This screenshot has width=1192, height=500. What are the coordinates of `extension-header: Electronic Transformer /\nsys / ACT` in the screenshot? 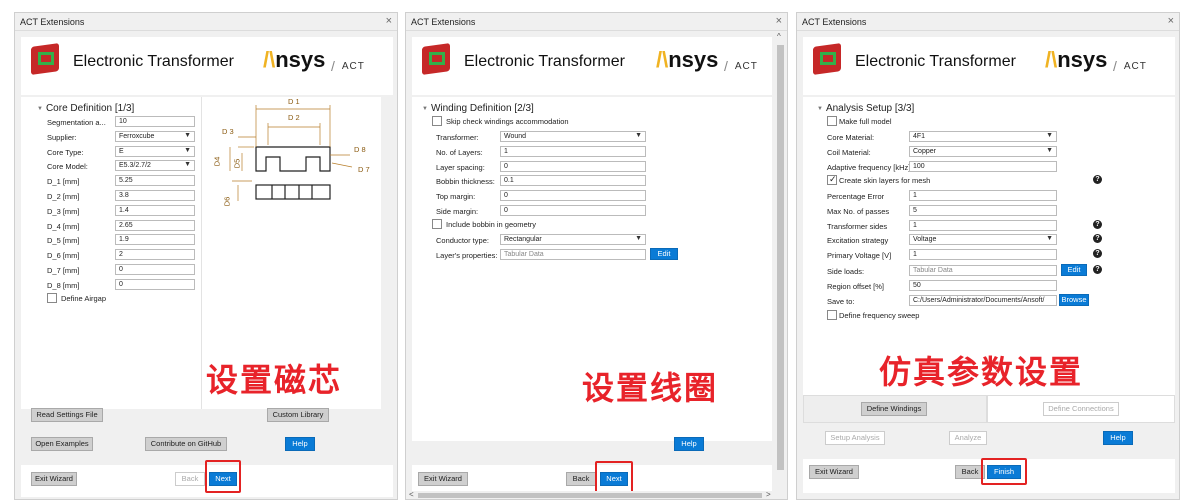 It's located at (207, 66).